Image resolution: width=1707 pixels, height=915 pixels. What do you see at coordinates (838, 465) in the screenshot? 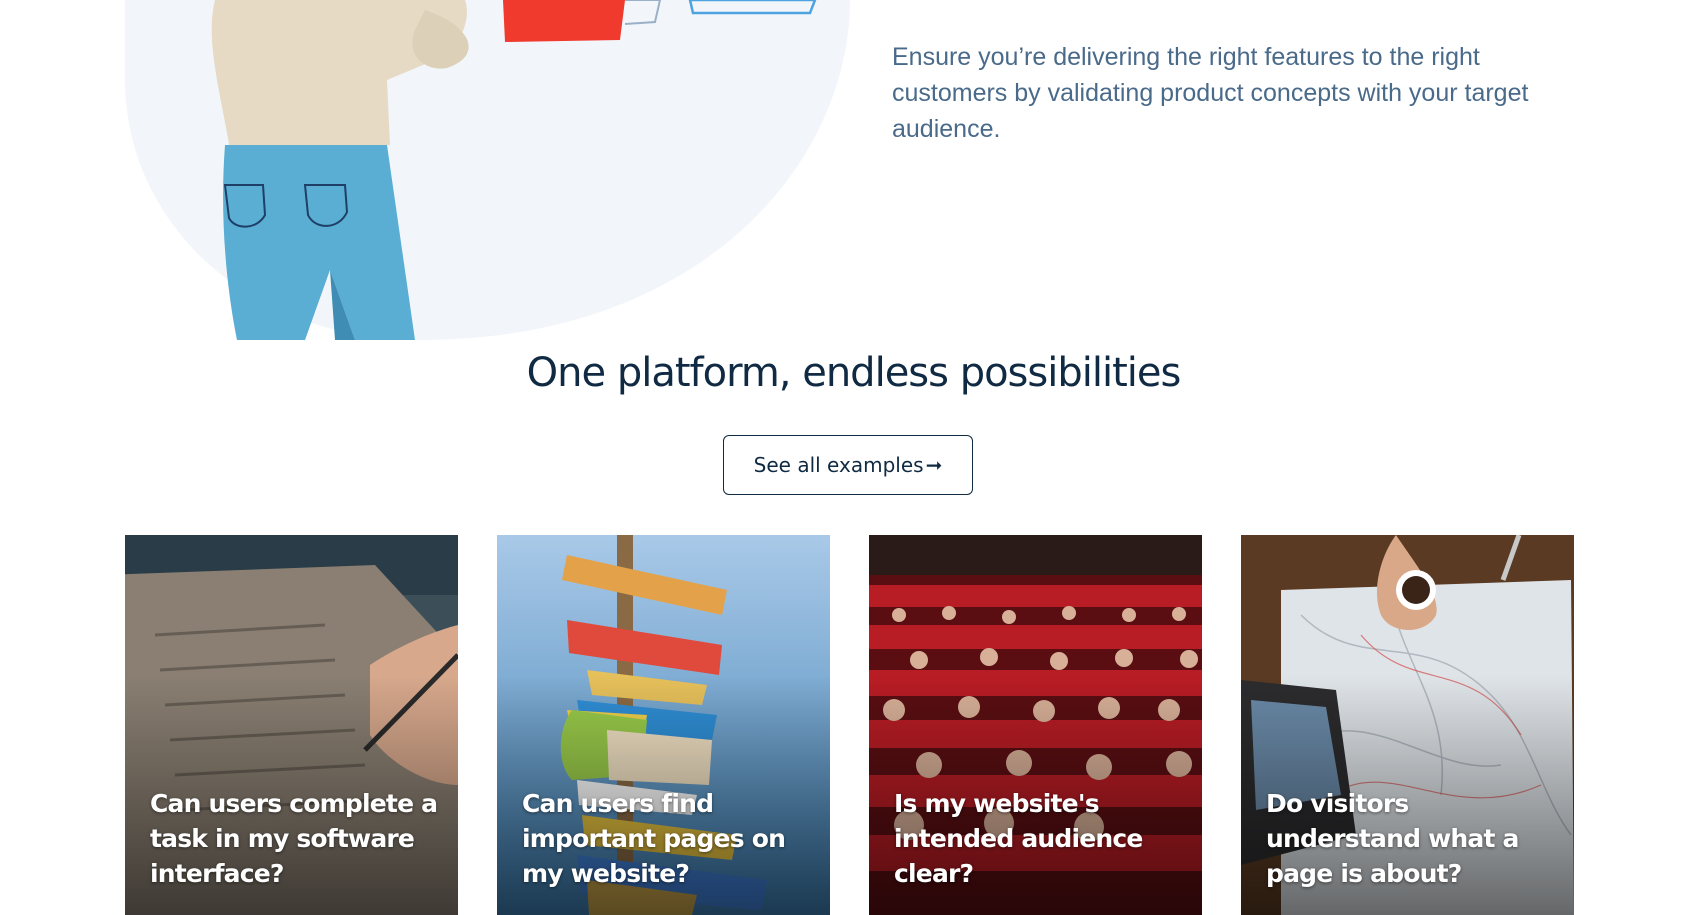
I see `see-all-examples-label: See all examples` at bounding box center [838, 465].